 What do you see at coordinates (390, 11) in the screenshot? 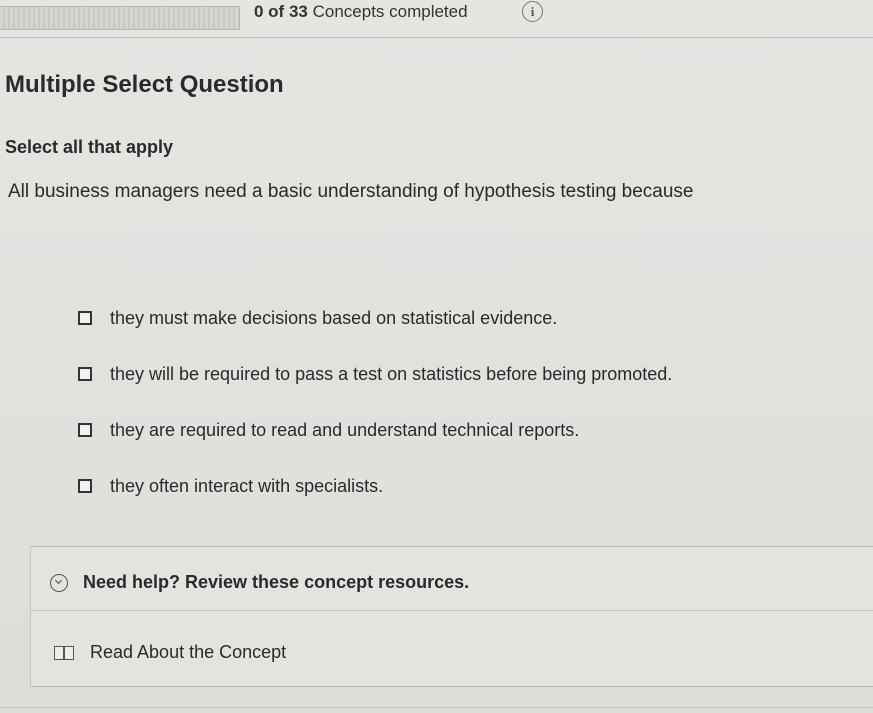
I see `progress-label: Concepts completed` at bounding box center [390, 11].